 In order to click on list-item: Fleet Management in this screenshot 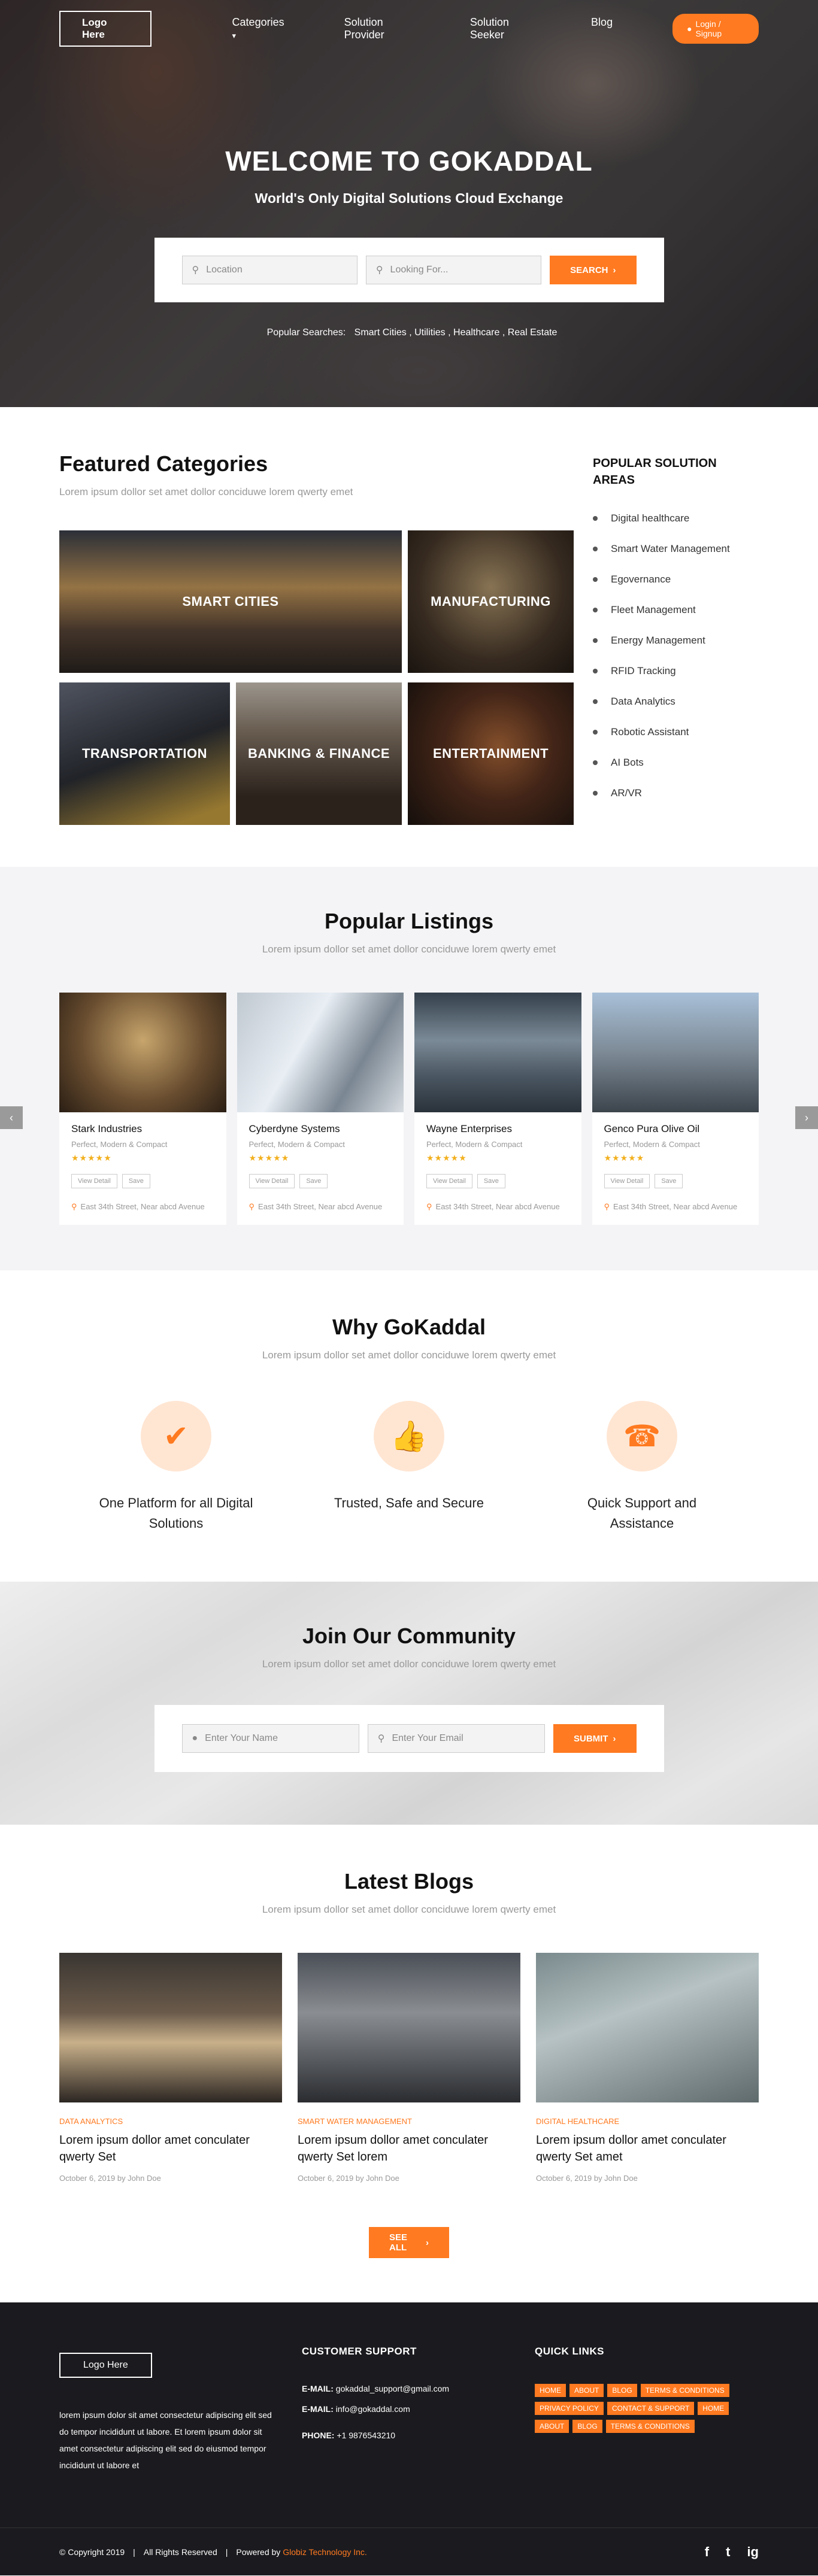, I will do `click(676, 610)`.